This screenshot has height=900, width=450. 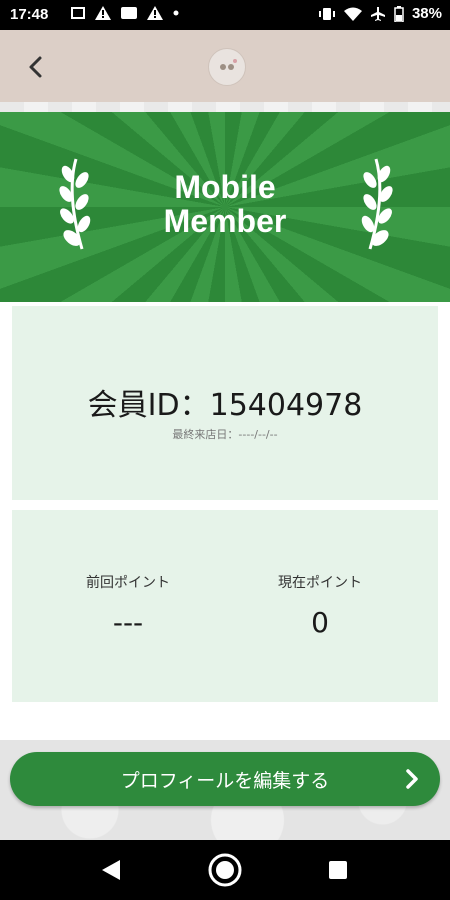 I want to click on nav-recents-icon, so click(x=338, y=870).